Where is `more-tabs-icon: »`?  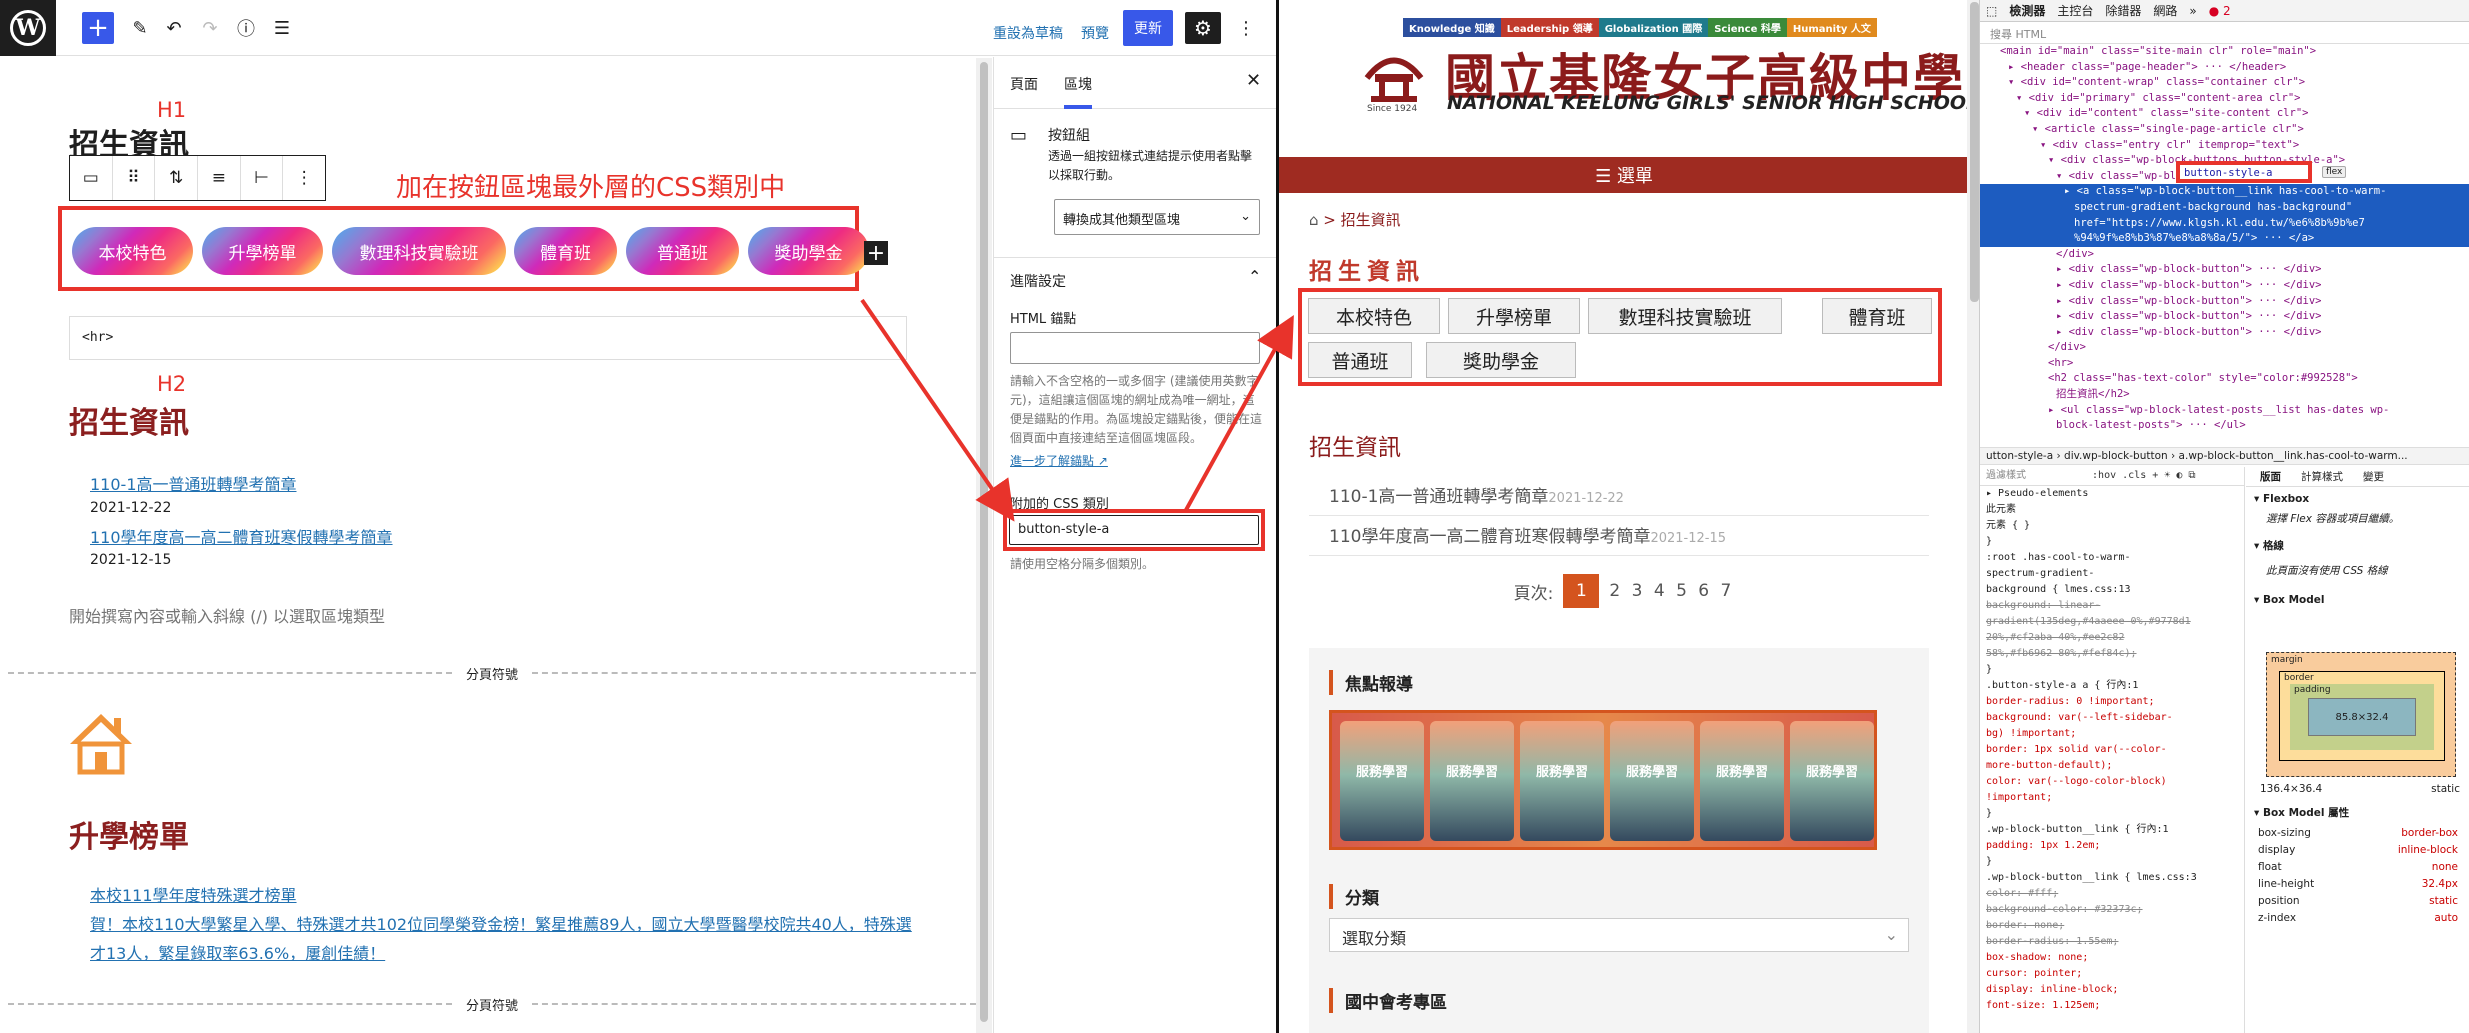
more-tabs-icon: » is located at coordinates (2192, 11).